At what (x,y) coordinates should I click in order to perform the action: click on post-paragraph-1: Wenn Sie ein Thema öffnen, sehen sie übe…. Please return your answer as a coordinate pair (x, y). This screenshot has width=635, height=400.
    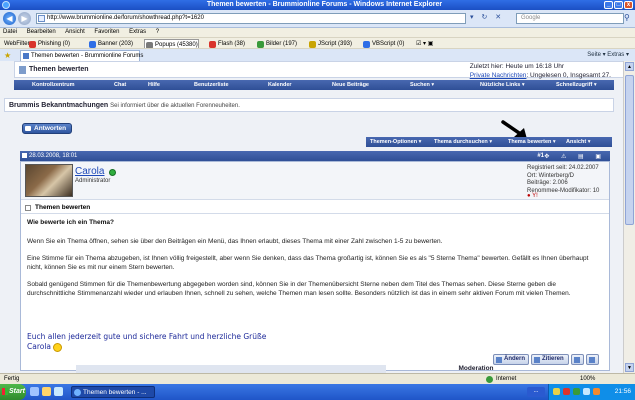
    Looking at the image, I should click on (235, 241).